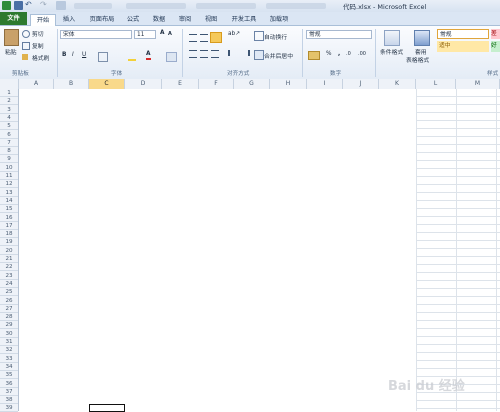 This screenshot has height=412, width=500. I want to click on column-header: H, so click(288, 84).